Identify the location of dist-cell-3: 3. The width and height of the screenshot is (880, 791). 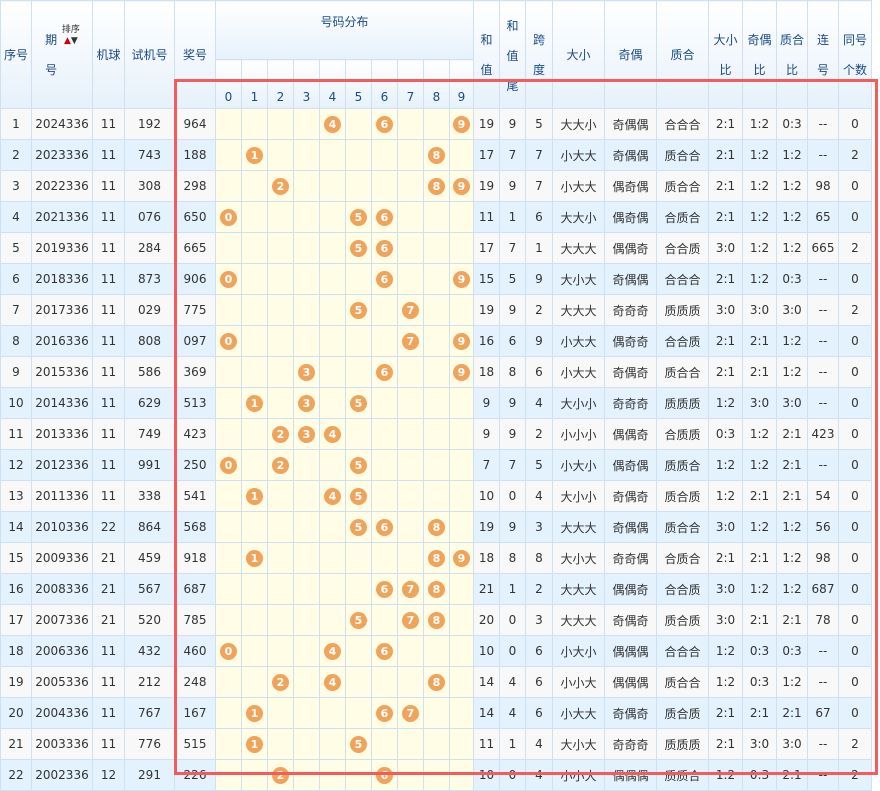
(306, 403).